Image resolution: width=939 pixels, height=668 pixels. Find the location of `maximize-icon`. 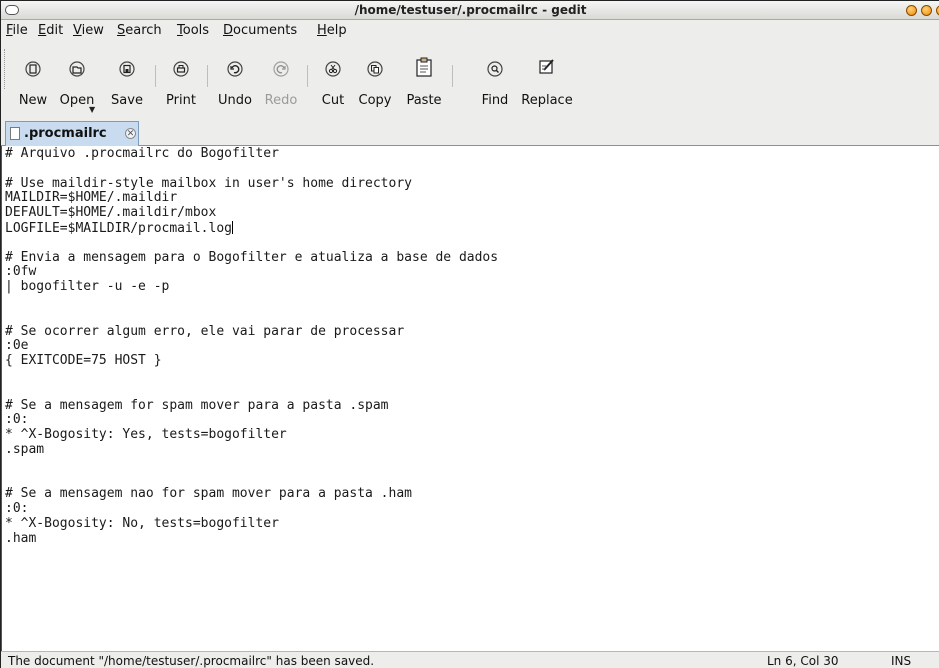

maximize-icon is located at coordinates (926, 10).